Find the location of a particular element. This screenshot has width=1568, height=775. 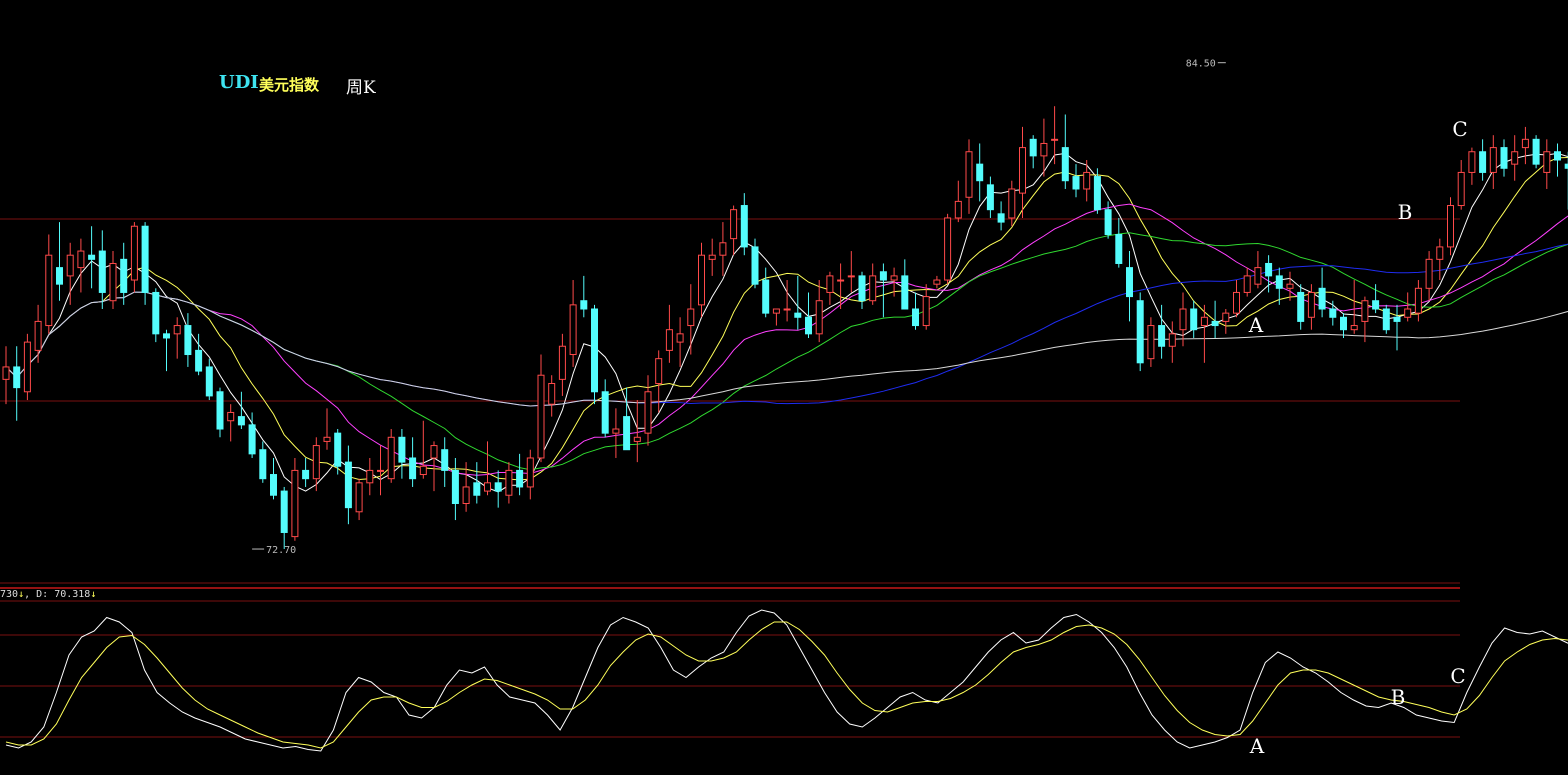

low-price-label: 72.70 is located at coordinates (281, 550).